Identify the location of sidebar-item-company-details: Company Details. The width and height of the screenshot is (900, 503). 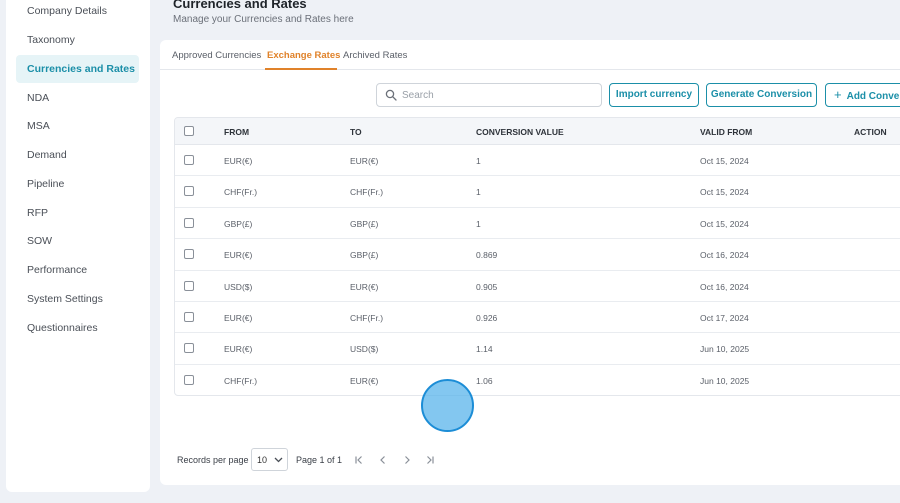
(77, 12).